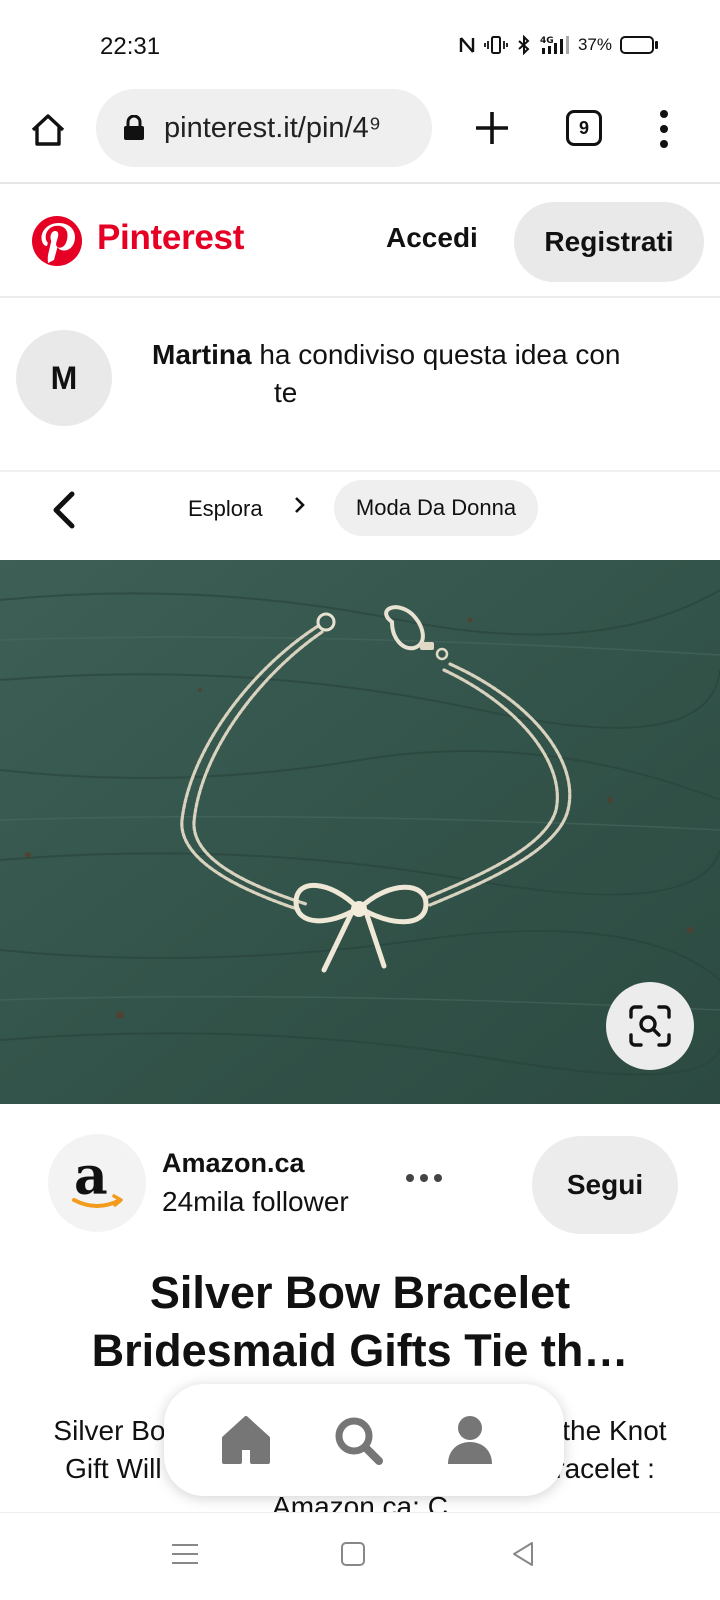 The image size is (720, 1600). Describe the element at coordinates (255, 1201) in the screenshot. I see `creator-followers: 24mila follower` at that location.